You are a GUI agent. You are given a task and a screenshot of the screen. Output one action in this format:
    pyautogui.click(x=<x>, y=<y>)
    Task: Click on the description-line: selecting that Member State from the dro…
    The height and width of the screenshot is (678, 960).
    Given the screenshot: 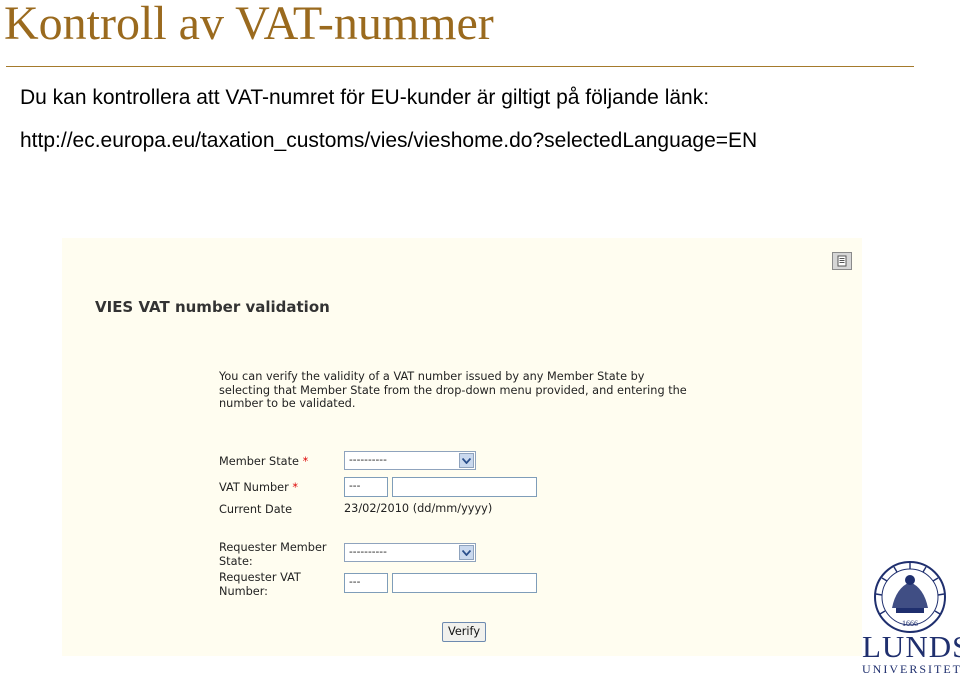 What is the action you would take?
    pyautogui.click(x=453, y=390)
    